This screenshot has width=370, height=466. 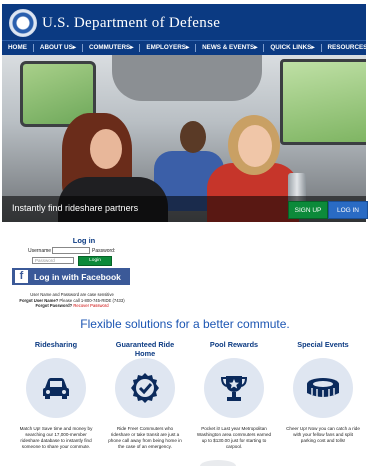 What do you see at coordinates (71, 250) in the screenshot?
I see `username-field` at bounding box center [71, 250].